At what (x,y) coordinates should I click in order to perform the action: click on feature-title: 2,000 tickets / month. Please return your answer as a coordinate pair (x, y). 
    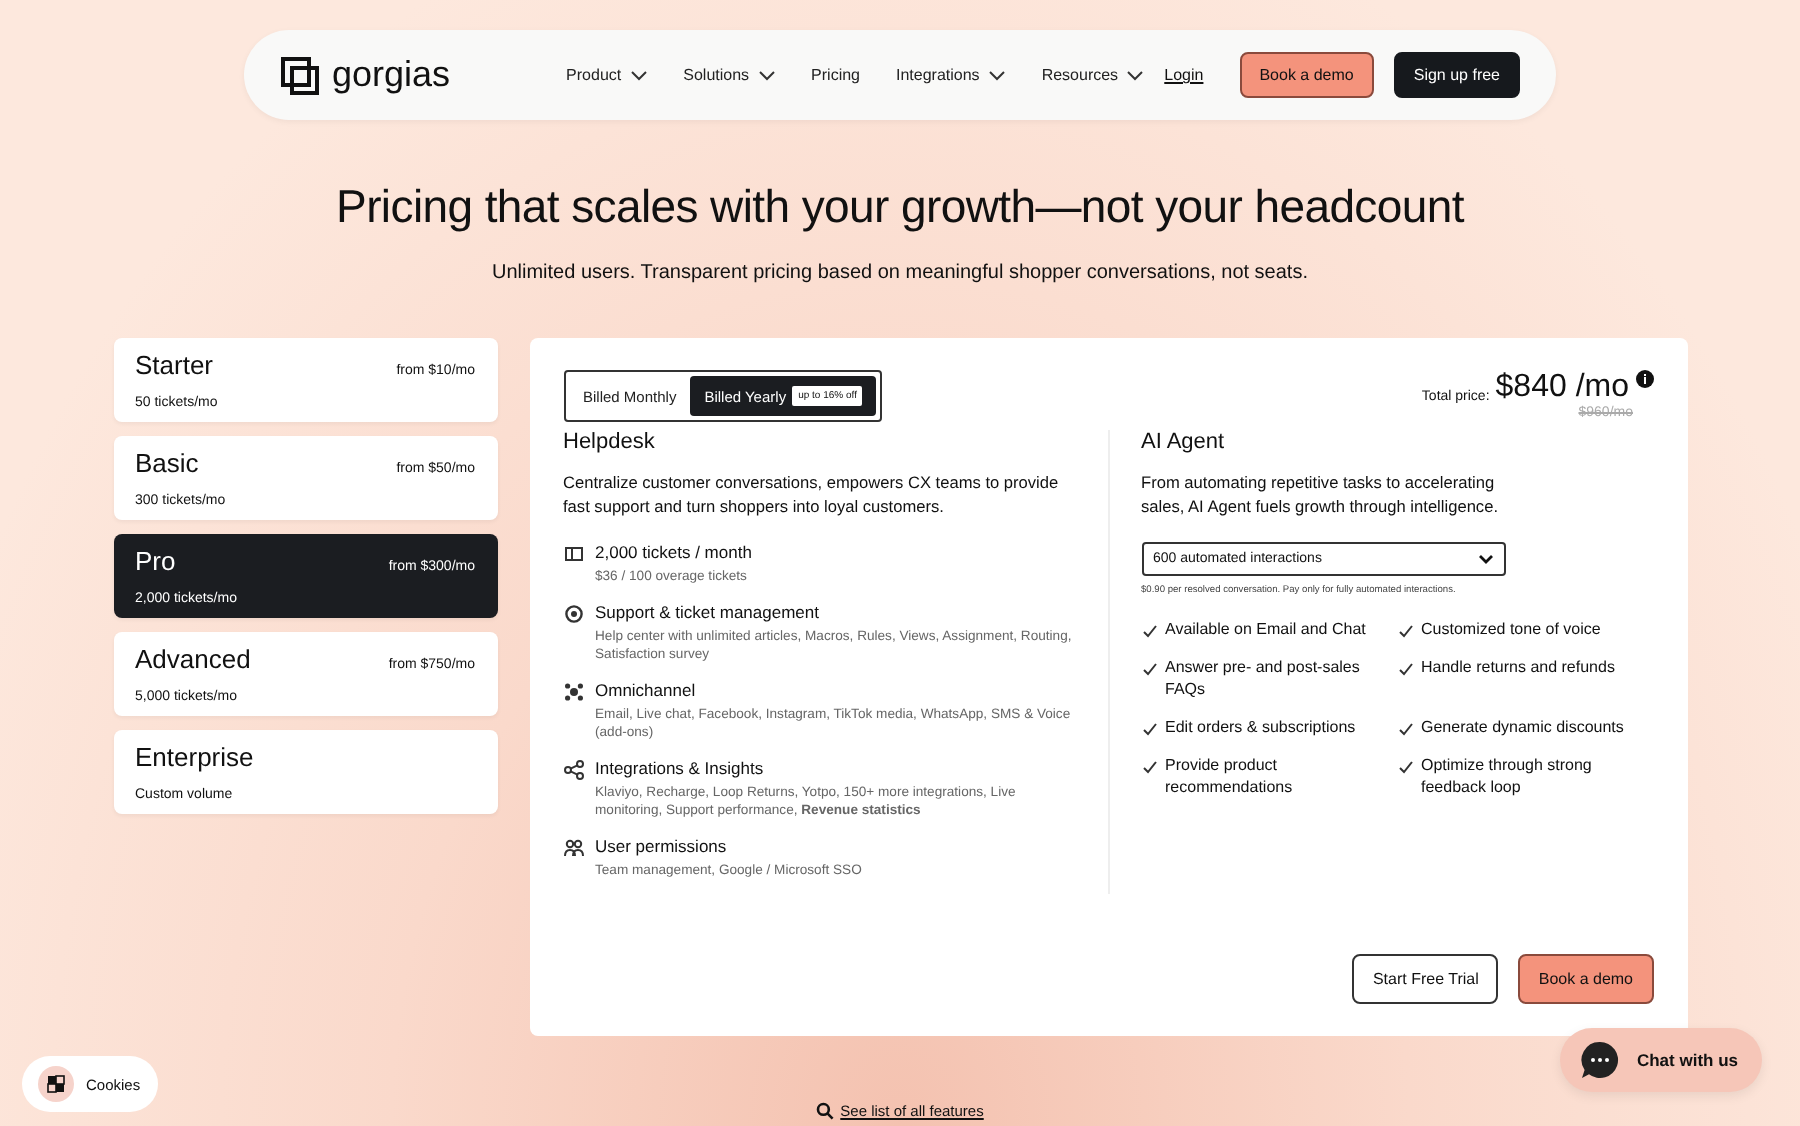
    Looking at the image, I should click on (673, 552).